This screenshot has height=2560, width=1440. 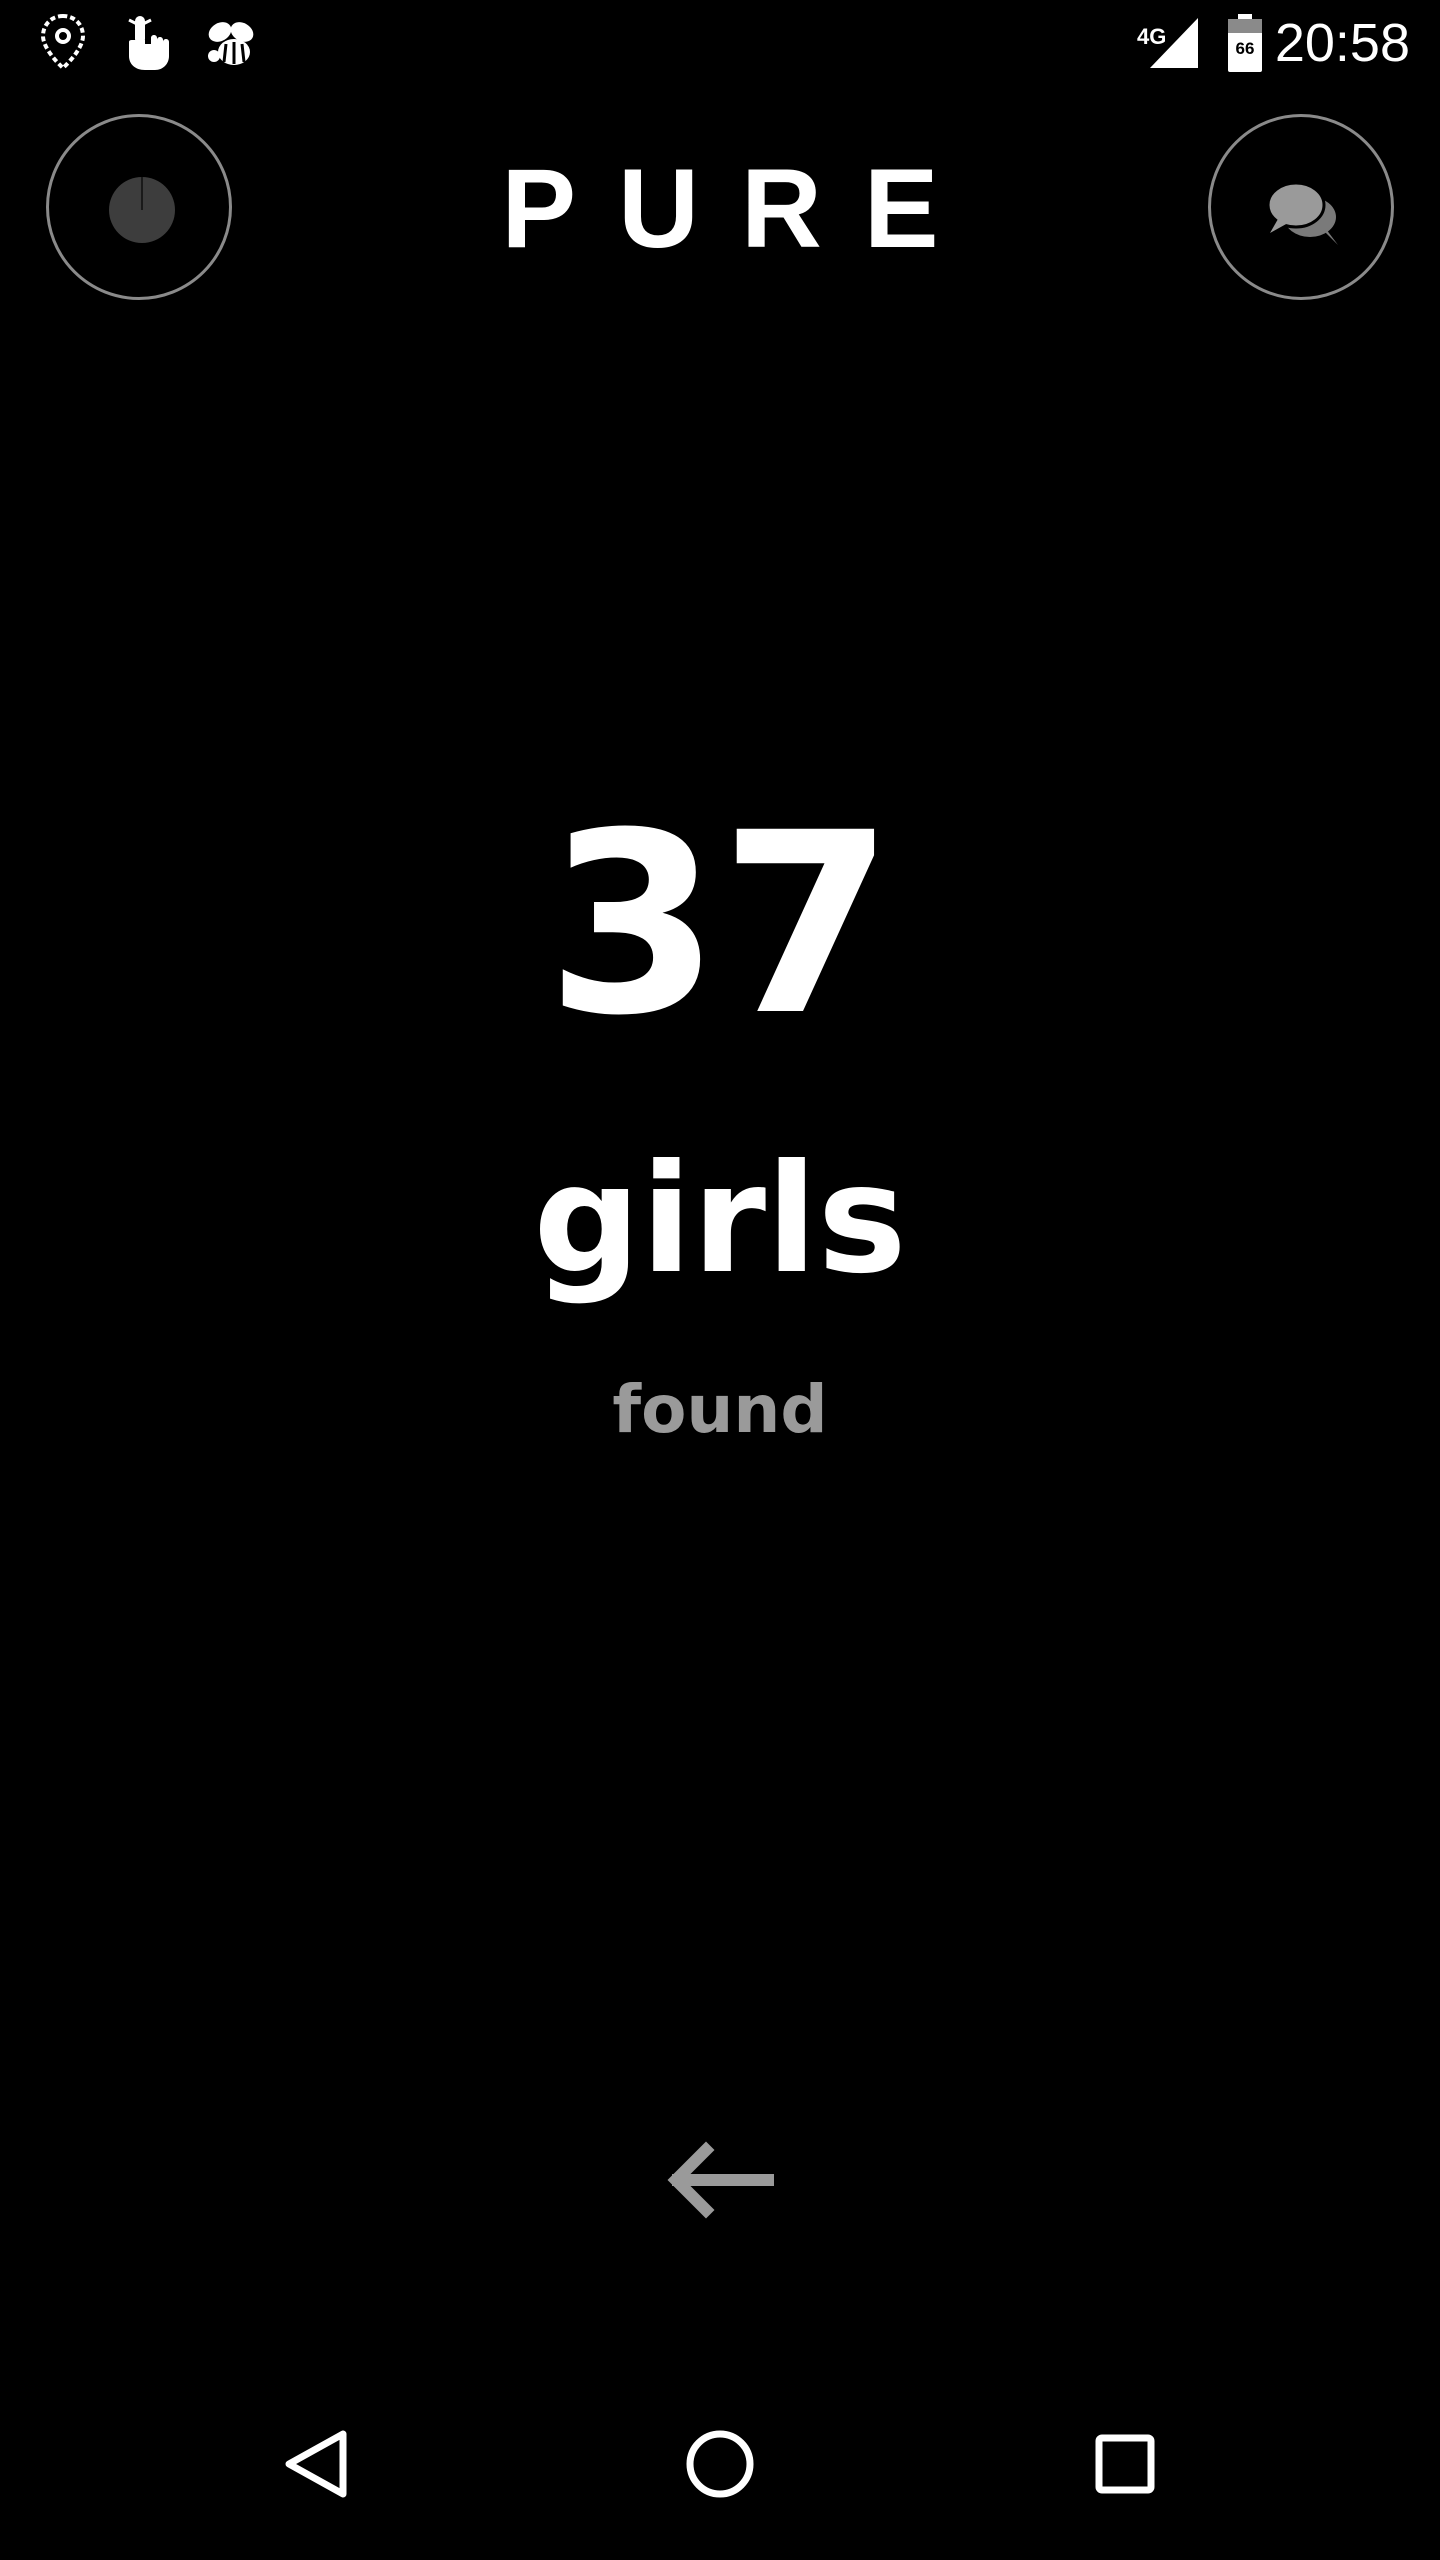 What do you see at coordinates (720, 1220) in the screenshot?
I see `match-noun: girls` at bounding box center [720, 1220].